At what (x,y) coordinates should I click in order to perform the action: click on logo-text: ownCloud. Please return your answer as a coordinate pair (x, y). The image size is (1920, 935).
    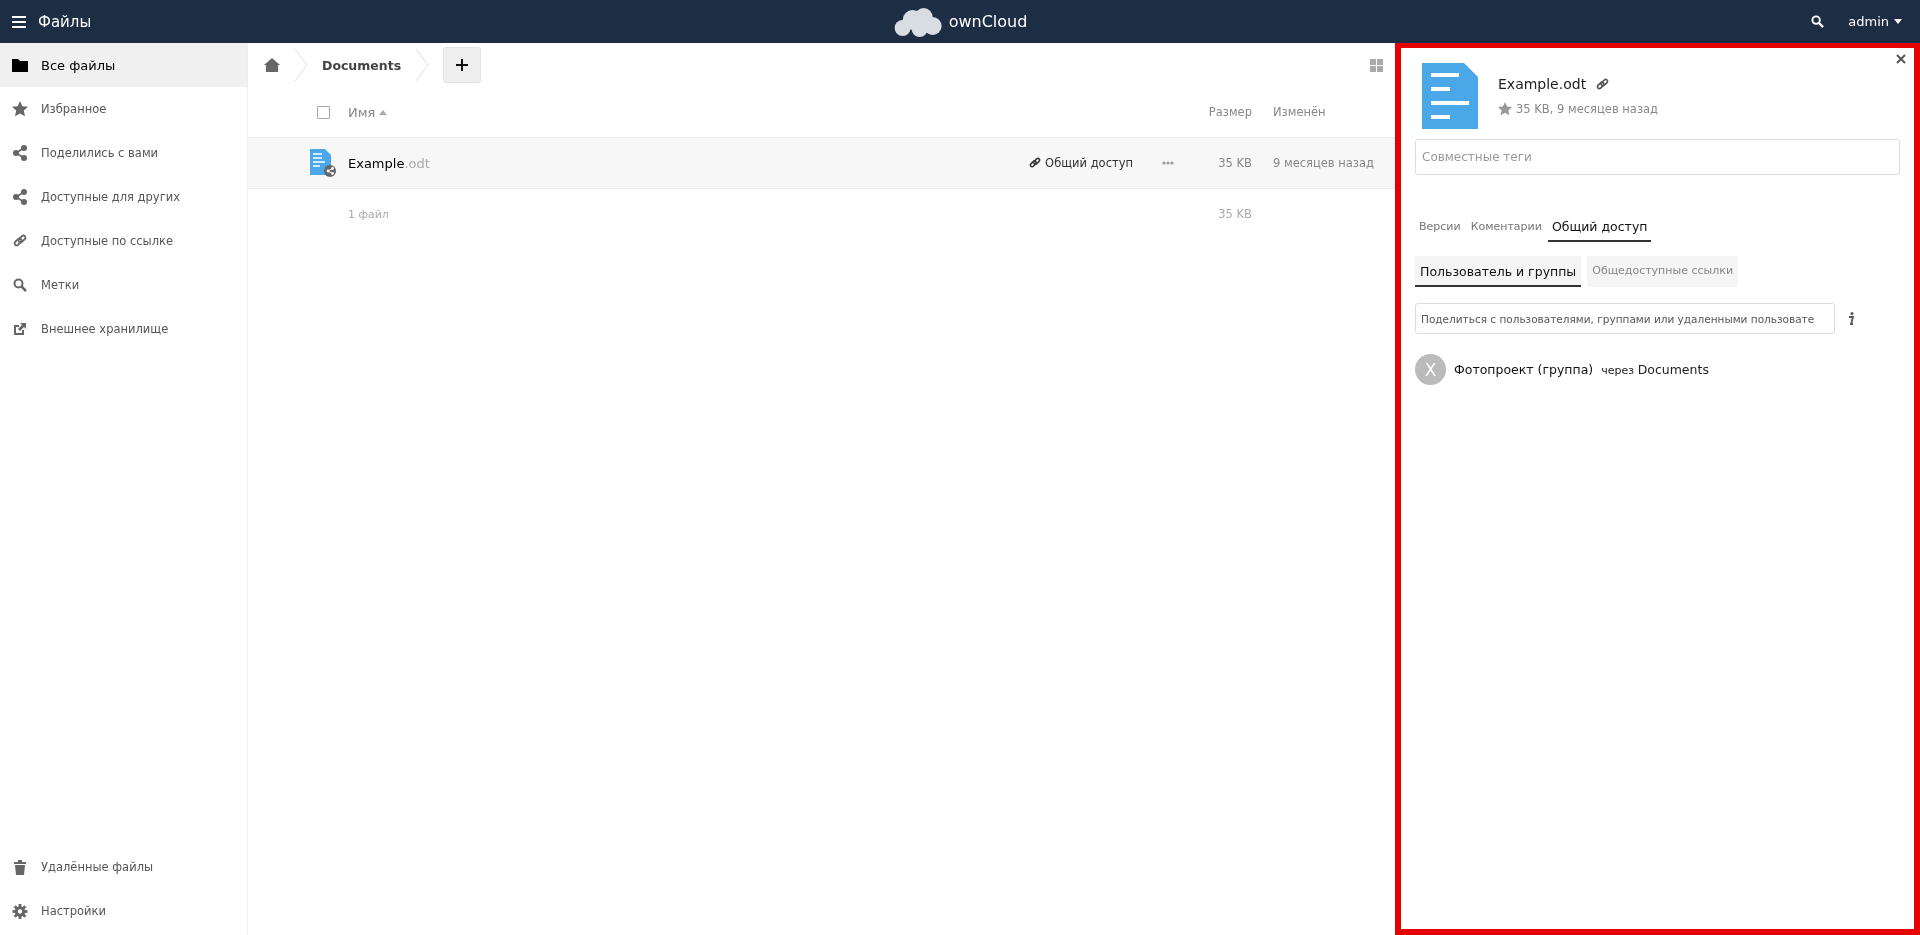
    Looking at the image, I should click on (988, 21).